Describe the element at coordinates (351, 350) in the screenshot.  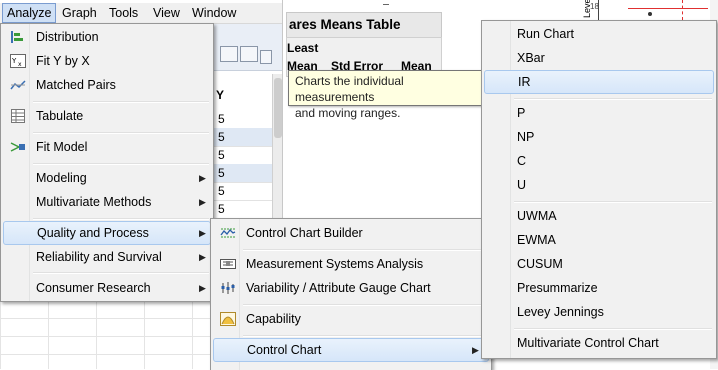
I see `menu-item-control-chart: Control Chart ▶` at that location.